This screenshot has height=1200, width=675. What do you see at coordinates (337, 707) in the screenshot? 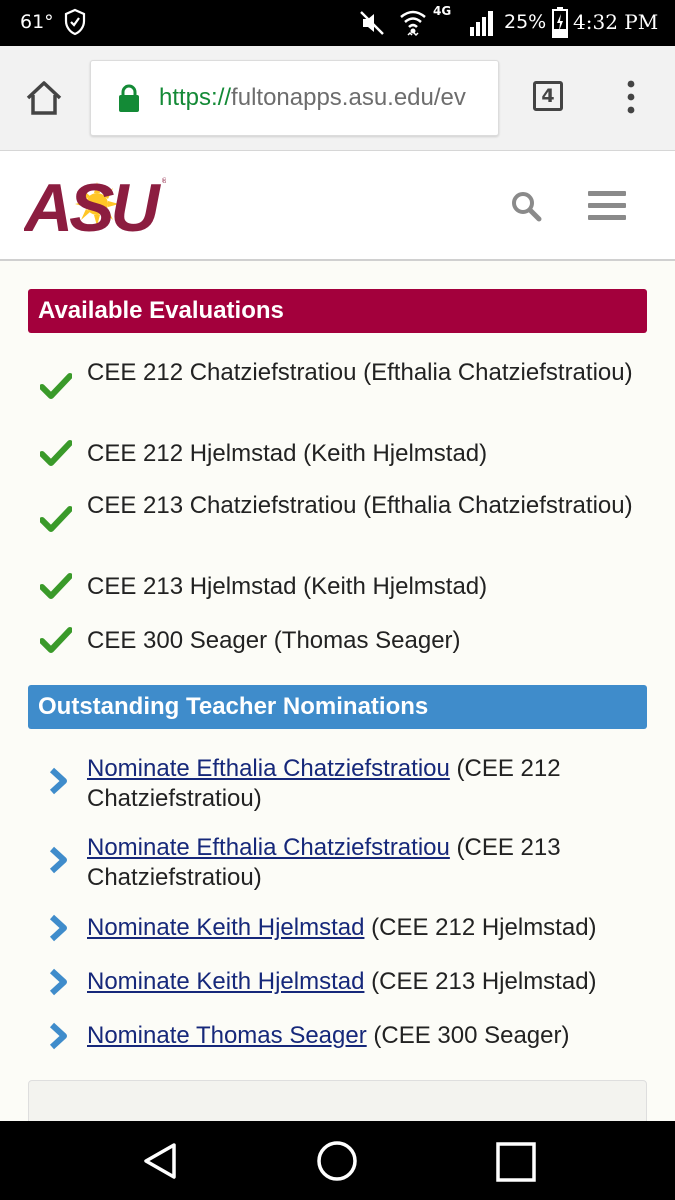
I see `teacher-nominations-heading: Outstanding Teacher Nominations` at bounding box center [337, 707].